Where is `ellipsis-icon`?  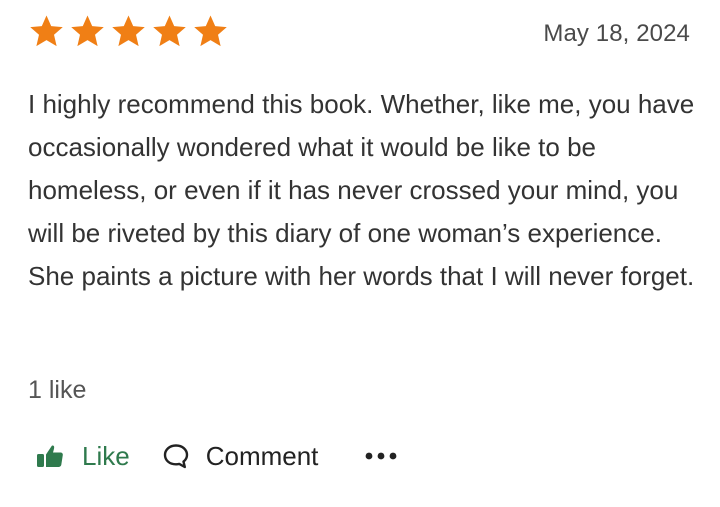 ellipsis-icon is located at coordinates (381, 456).